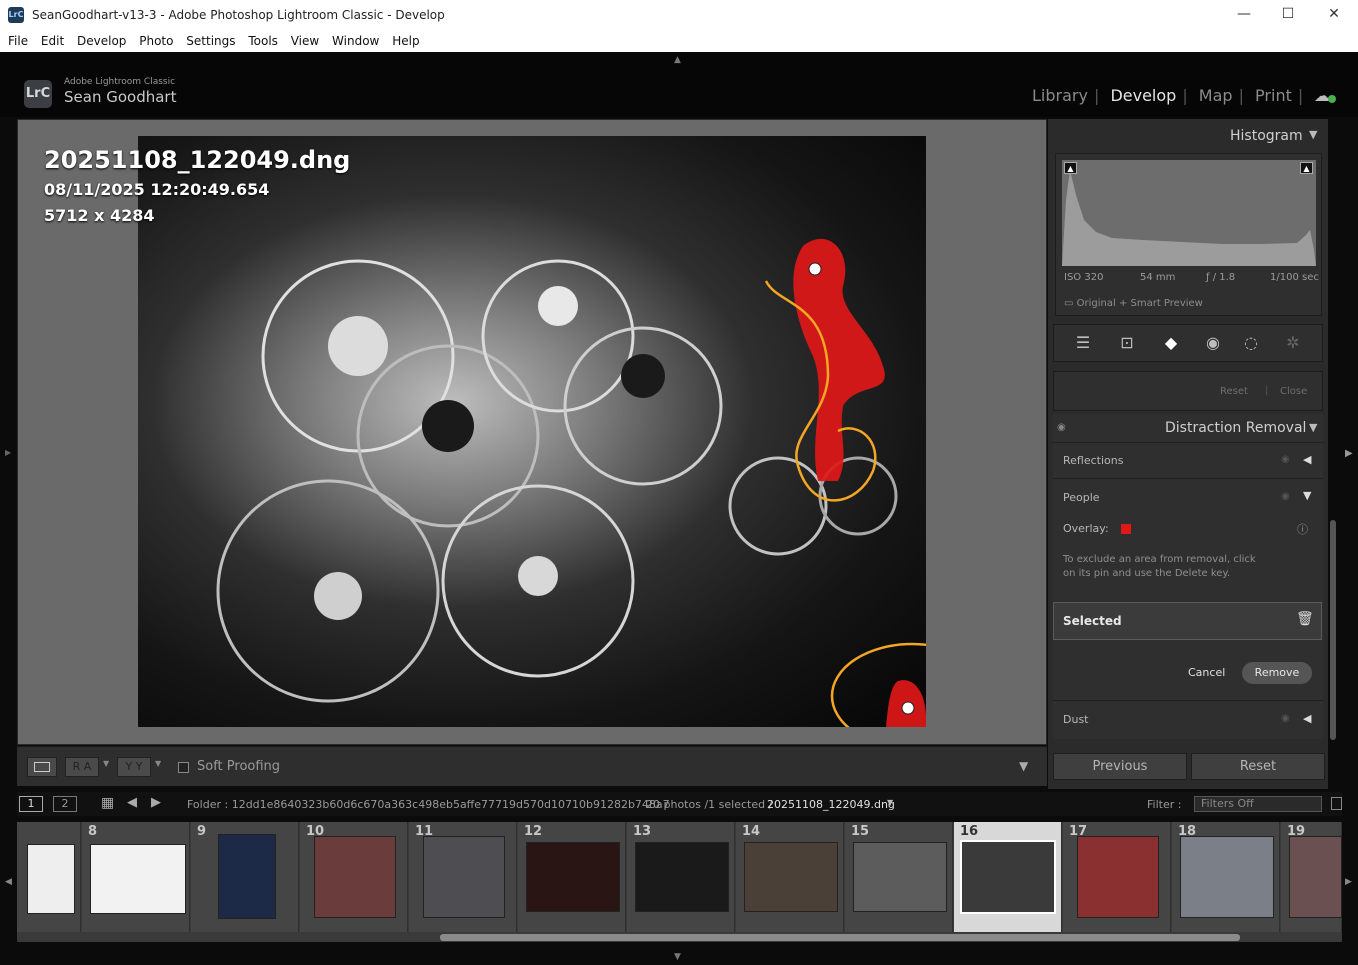 The width and height of the screenshot is (1358, 965). I want to click on collapse-bottom-panel-icon: ▼, so click(677, 957).